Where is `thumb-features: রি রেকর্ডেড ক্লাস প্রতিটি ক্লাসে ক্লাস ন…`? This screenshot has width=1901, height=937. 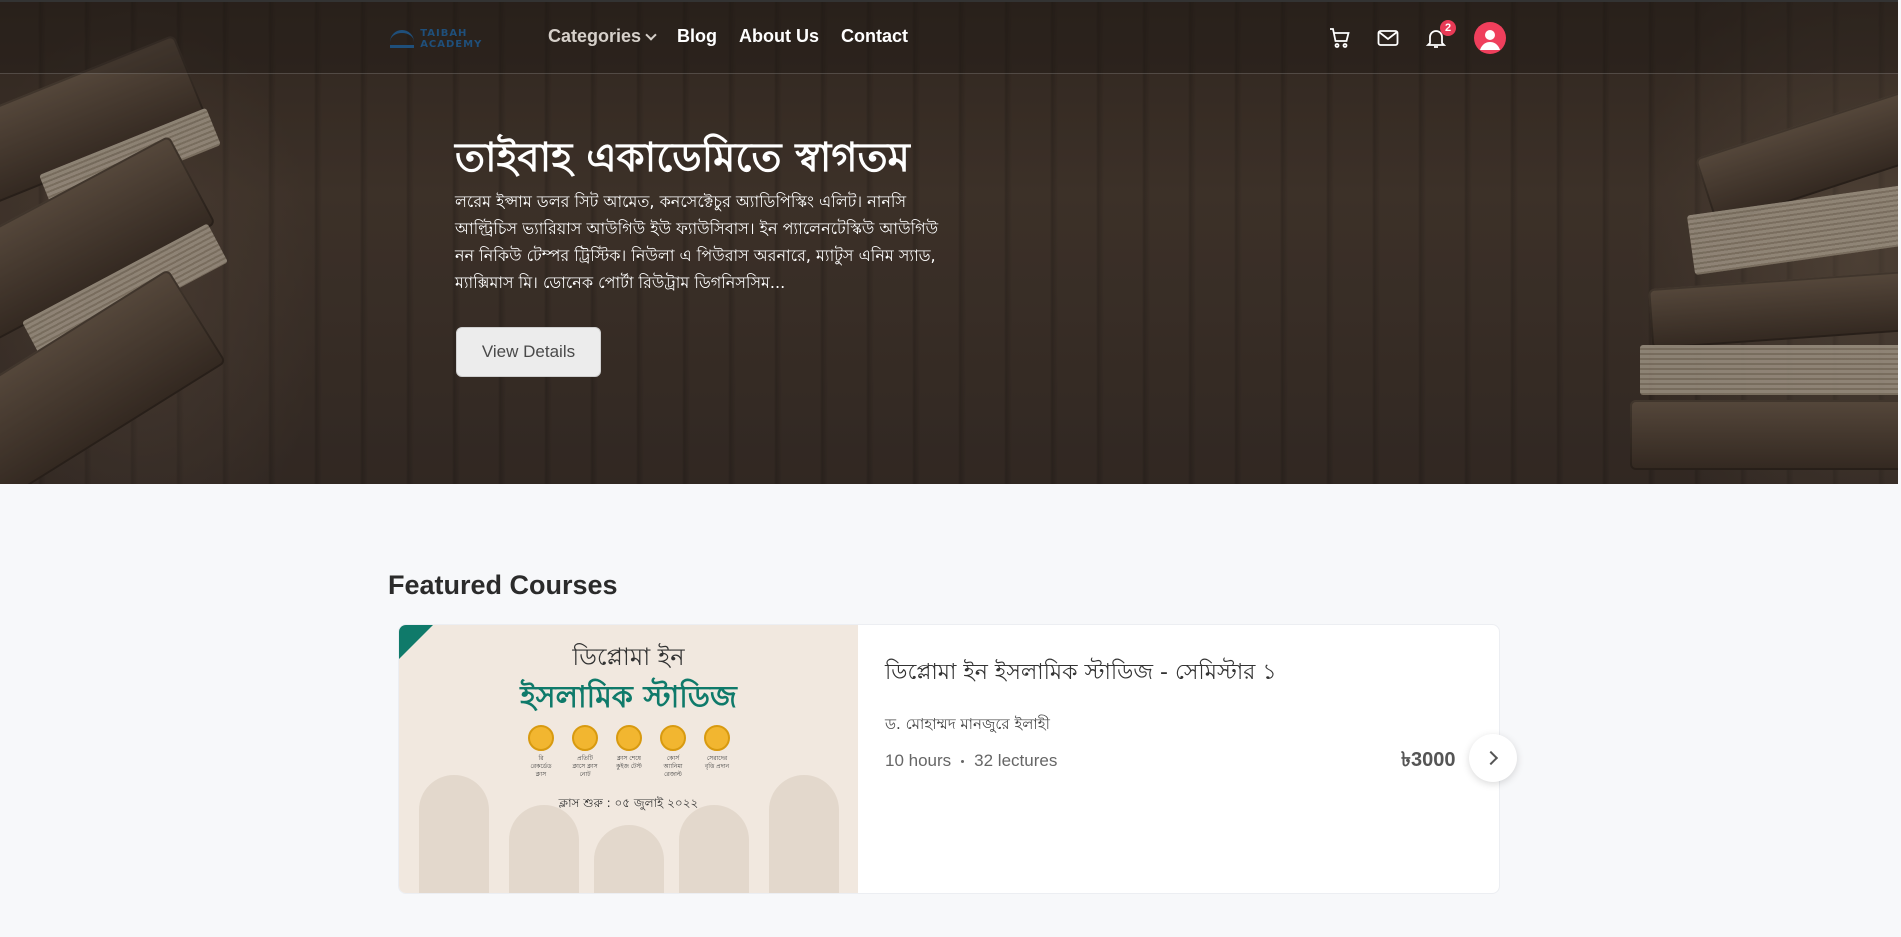 thumb-features: রি রেকর্ডেড ক্লাস প্রতিটি ক্লাসে ক্লাস ন… is located at coordinates (629, 752).